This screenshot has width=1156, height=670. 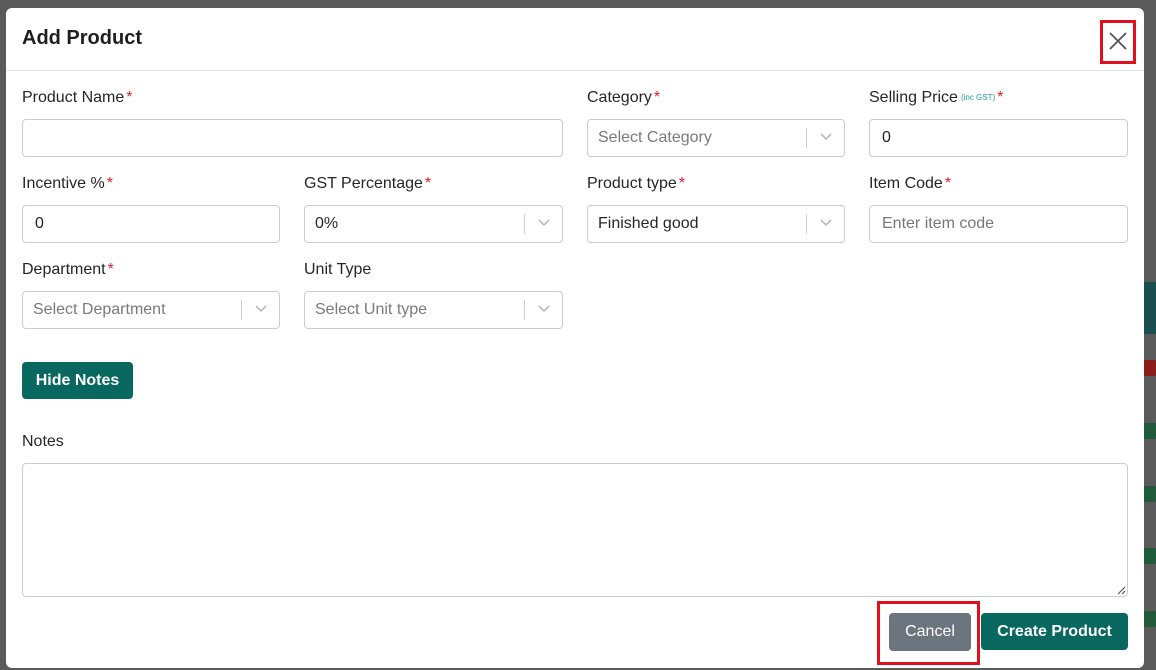 What do you see at coordinates (77, 97) in the screenshot?
I see `product-name-label: Product Name *` at bounding box center [77, 97].